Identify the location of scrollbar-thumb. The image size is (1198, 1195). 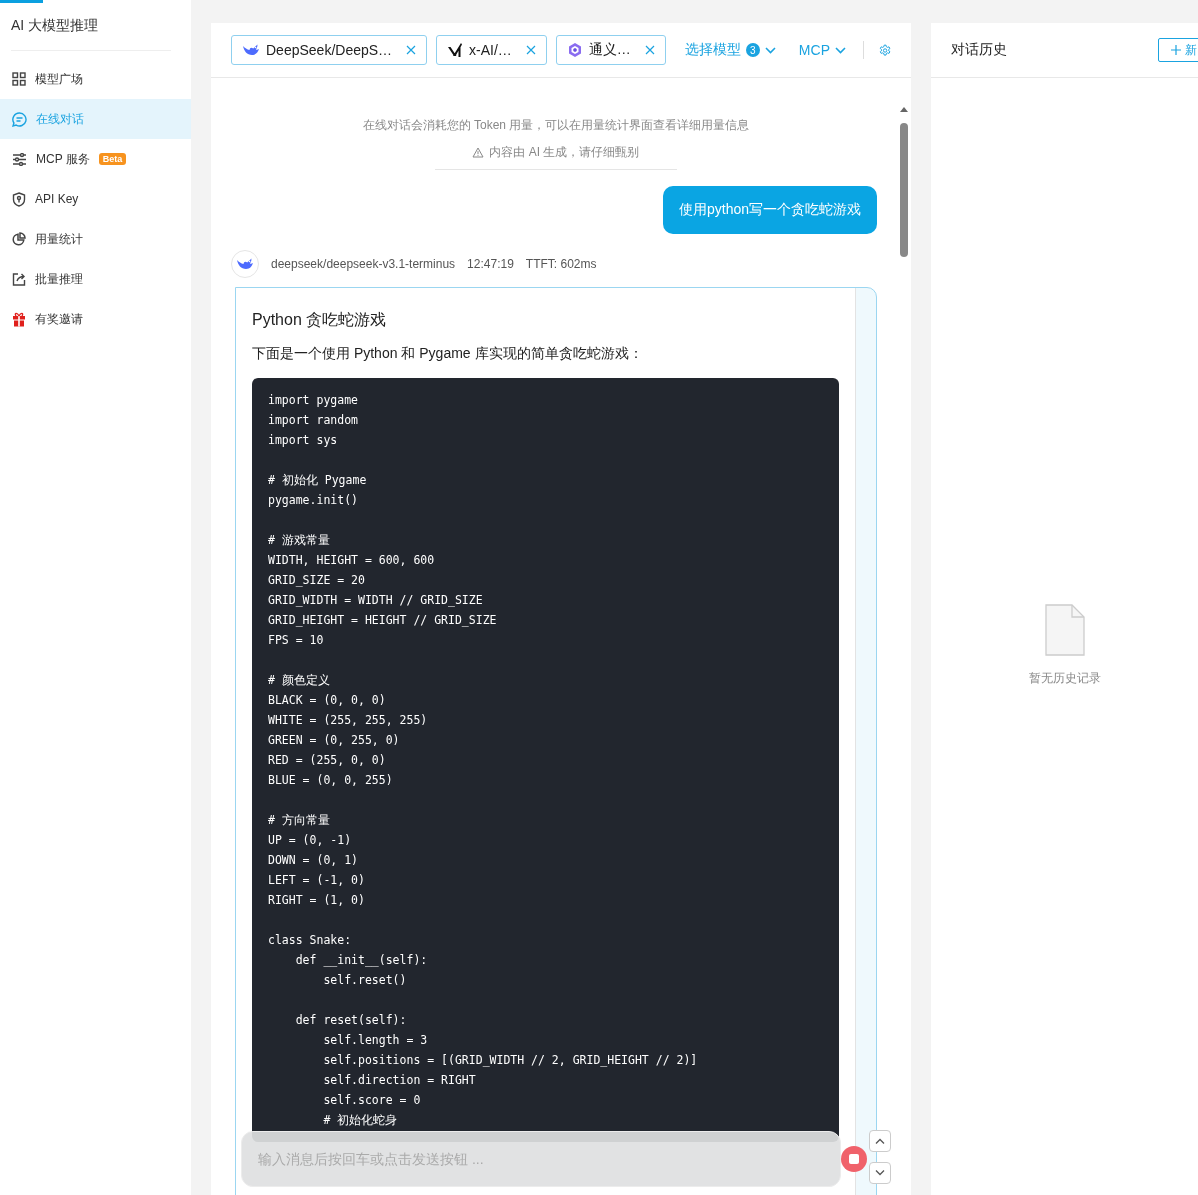
(904, 190).